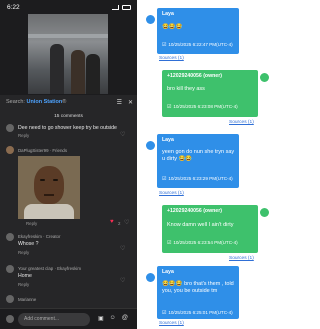 The width and height of the screenshot is (320, 329). What do you see at coordinates (16, 102) in the screenshot?
I see `search-prefix: Search:` at bounding box center [16, 102].